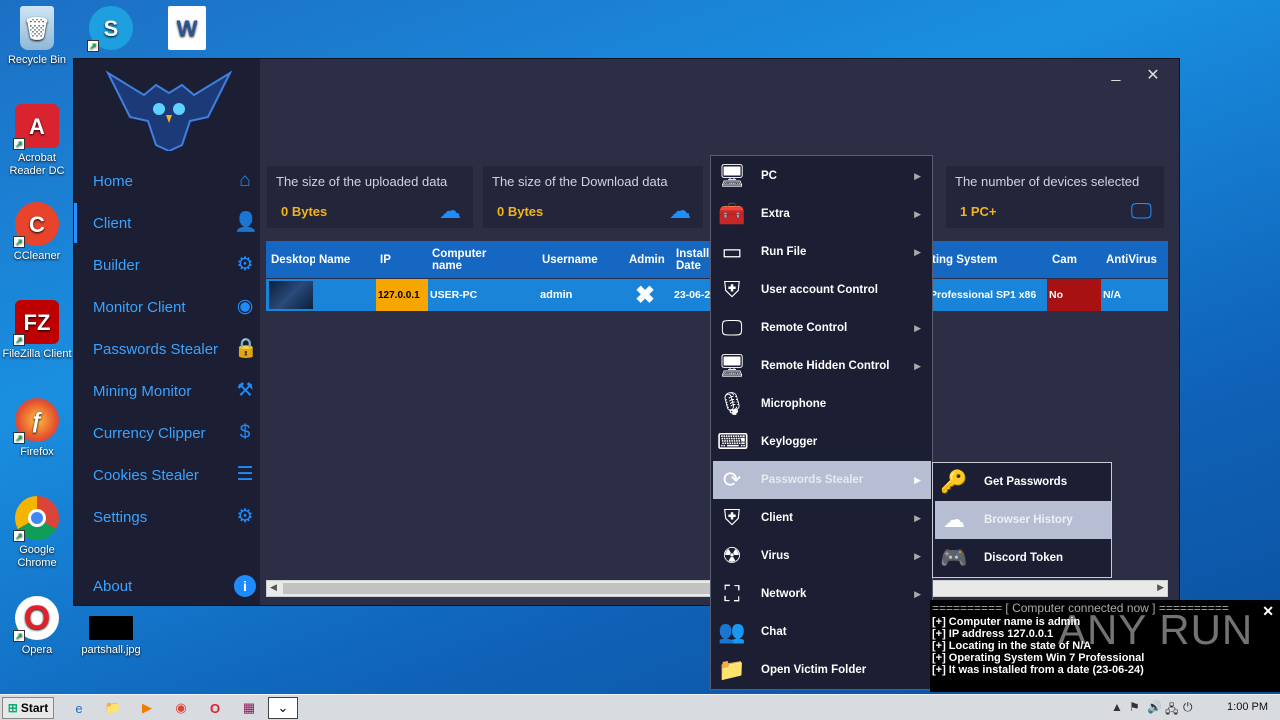 The image size is (1280, 720). Describe the element at coordinates (822, 442) in the screenshot. I see `menu-item-keylogger: ⌨ Keylogger` at that location.